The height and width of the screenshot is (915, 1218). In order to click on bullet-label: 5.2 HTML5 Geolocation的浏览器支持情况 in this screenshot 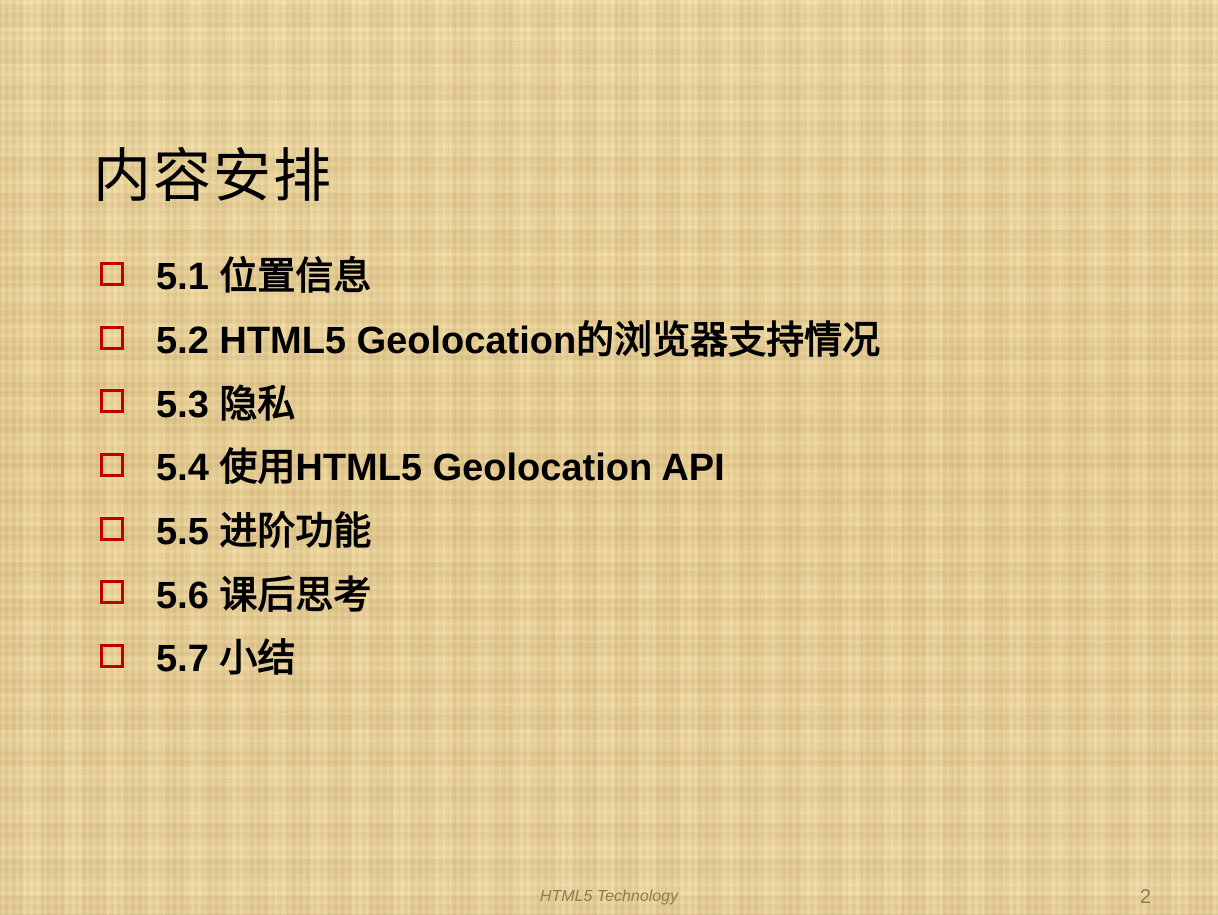, I will do `click(518, 341)`.